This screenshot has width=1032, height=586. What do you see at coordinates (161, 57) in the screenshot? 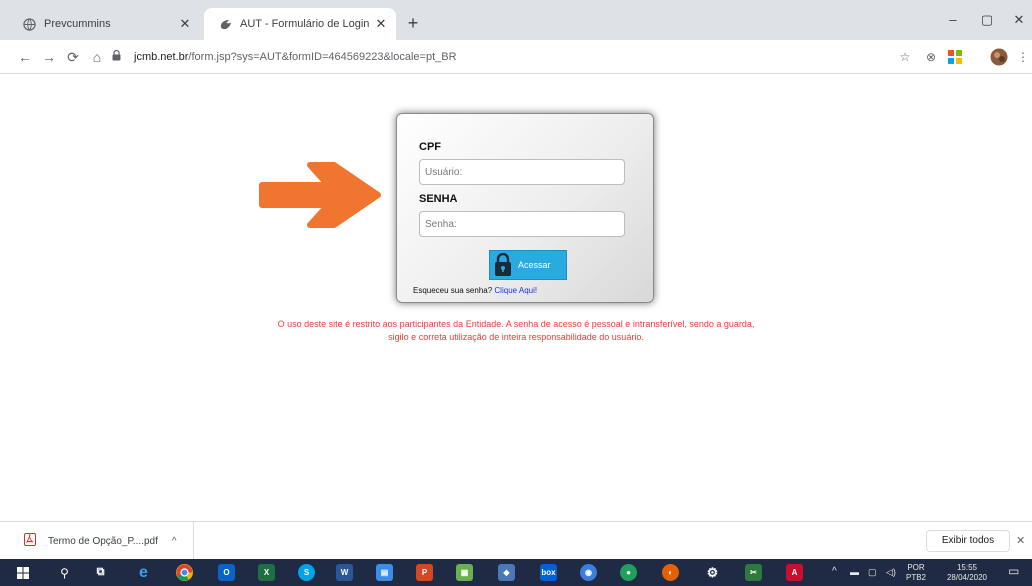
I see `url-host: jcmb.net.br` at bounding box center [161, 57].